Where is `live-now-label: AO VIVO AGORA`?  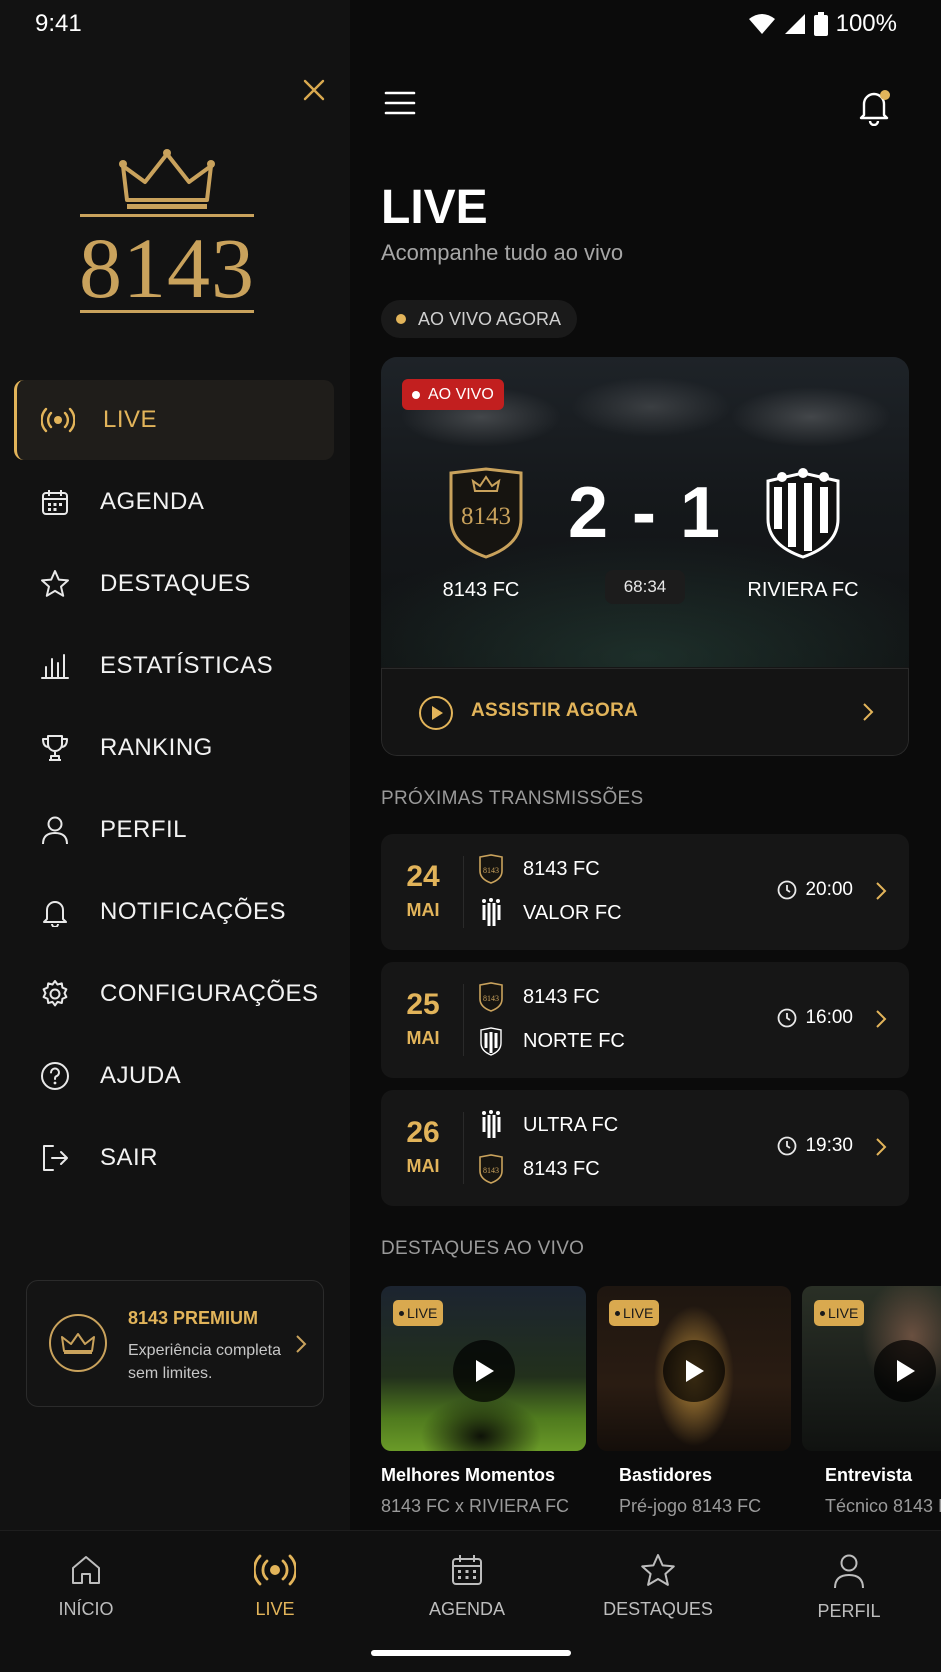
live-now-label: AO VIVO AGORA is located at coordinates (490, 318).